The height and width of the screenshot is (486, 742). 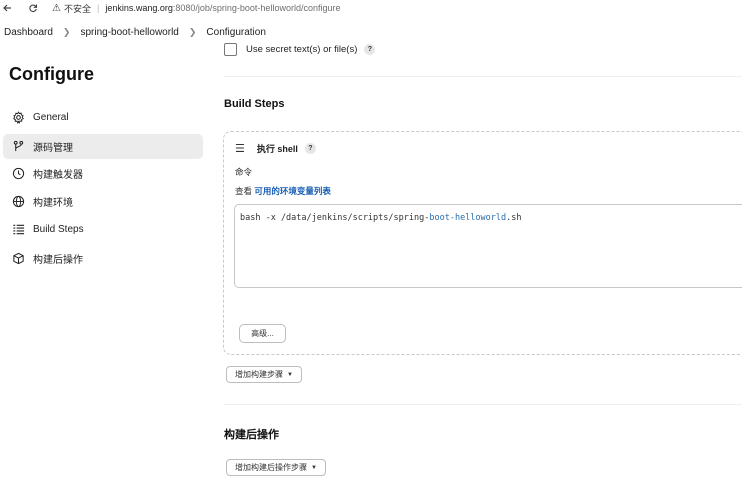 I want to click on list-icon, so click(x=18, y=230).